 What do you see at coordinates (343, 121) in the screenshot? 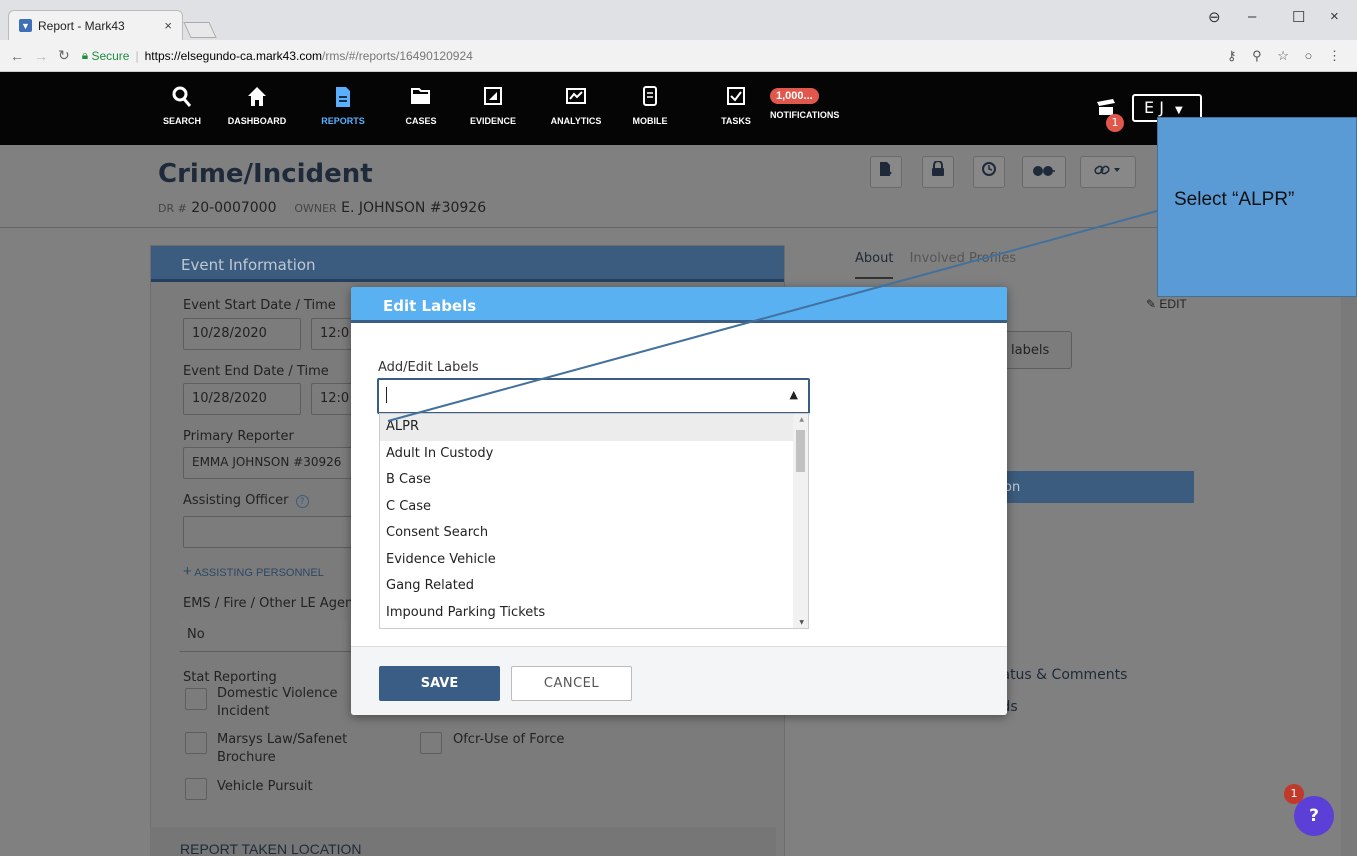
I see `nav-reports-label: REPORTS` at bounding box center [343, 121].